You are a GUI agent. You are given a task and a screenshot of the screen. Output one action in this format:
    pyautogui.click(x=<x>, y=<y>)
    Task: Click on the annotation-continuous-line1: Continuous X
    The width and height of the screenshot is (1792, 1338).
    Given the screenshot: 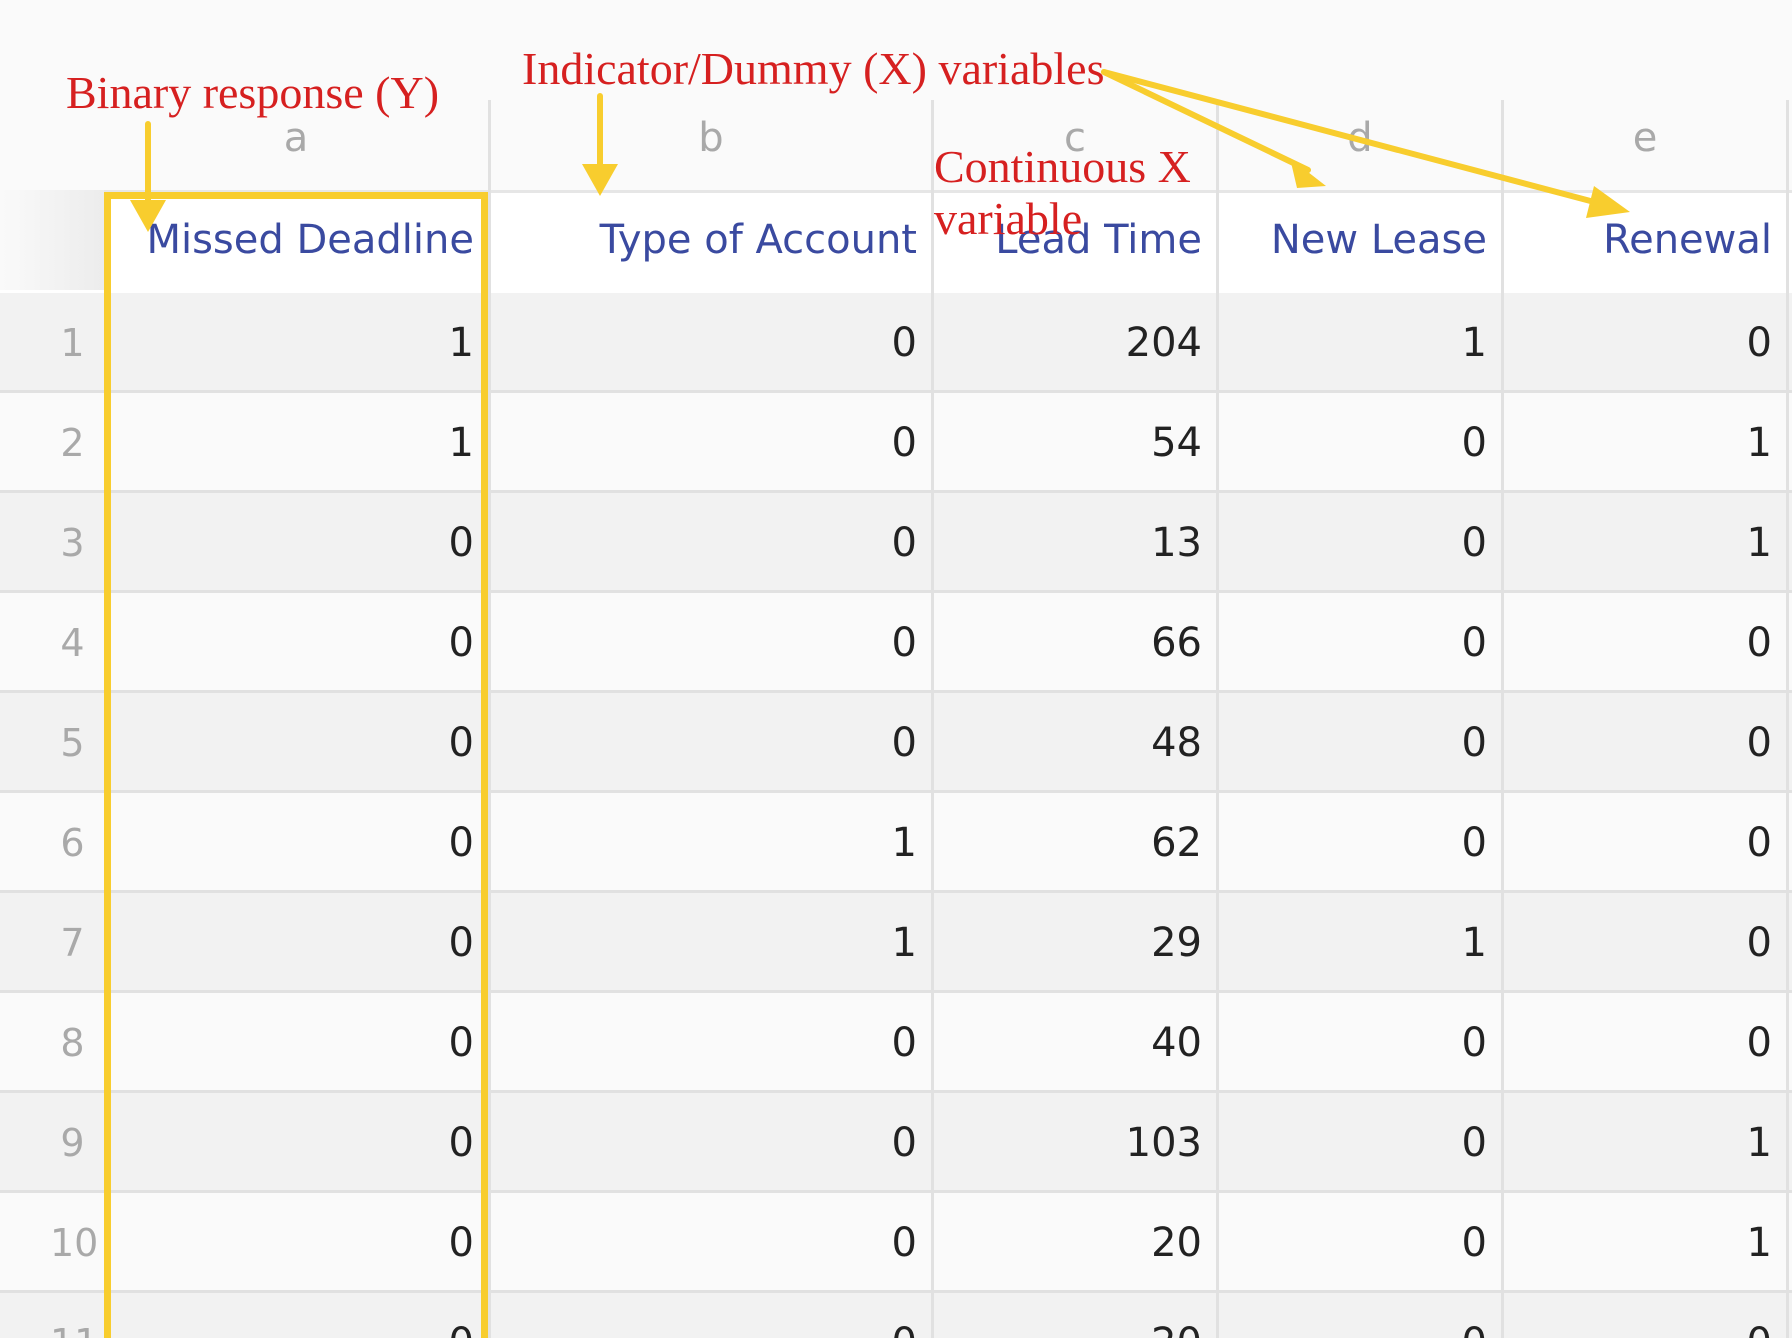 What is the action you would take?
    pyautogui.click(x=1062, y=166)
    